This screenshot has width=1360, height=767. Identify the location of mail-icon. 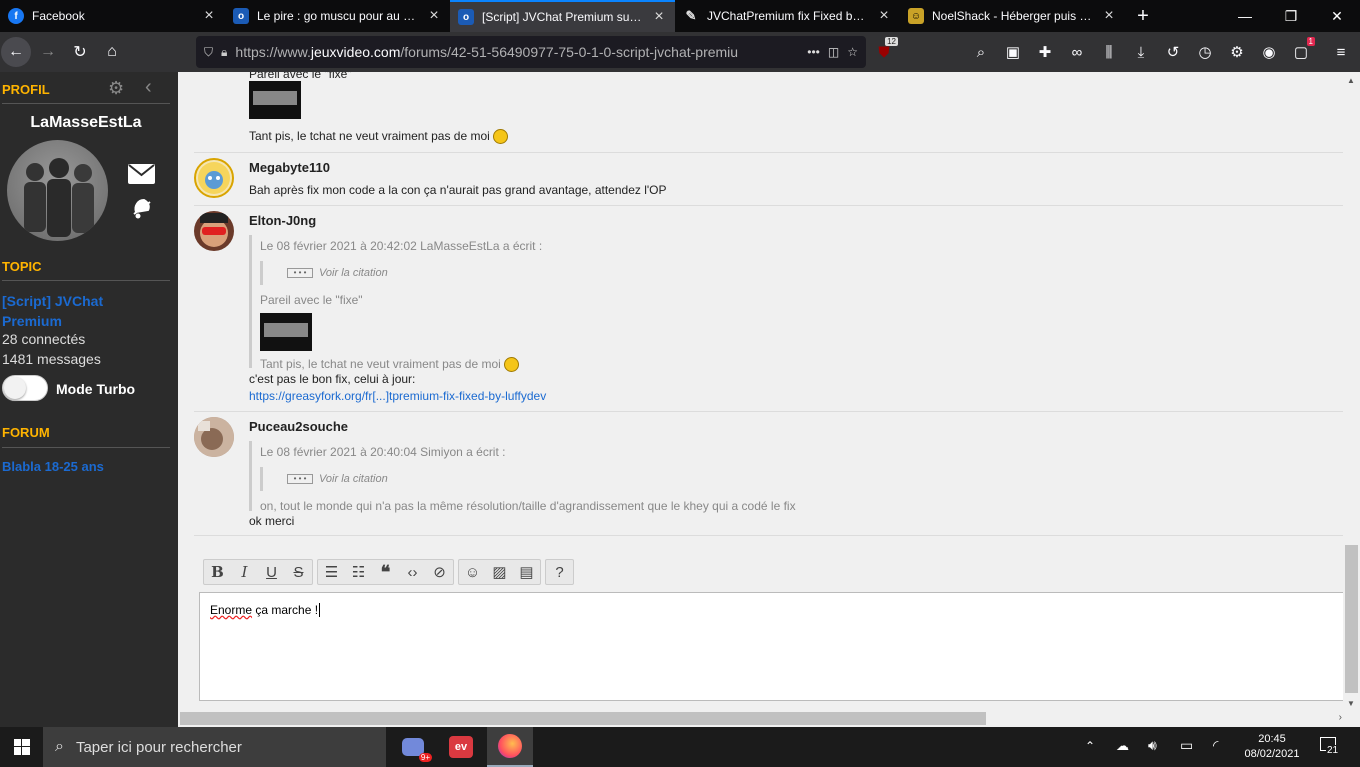
(141, 175).